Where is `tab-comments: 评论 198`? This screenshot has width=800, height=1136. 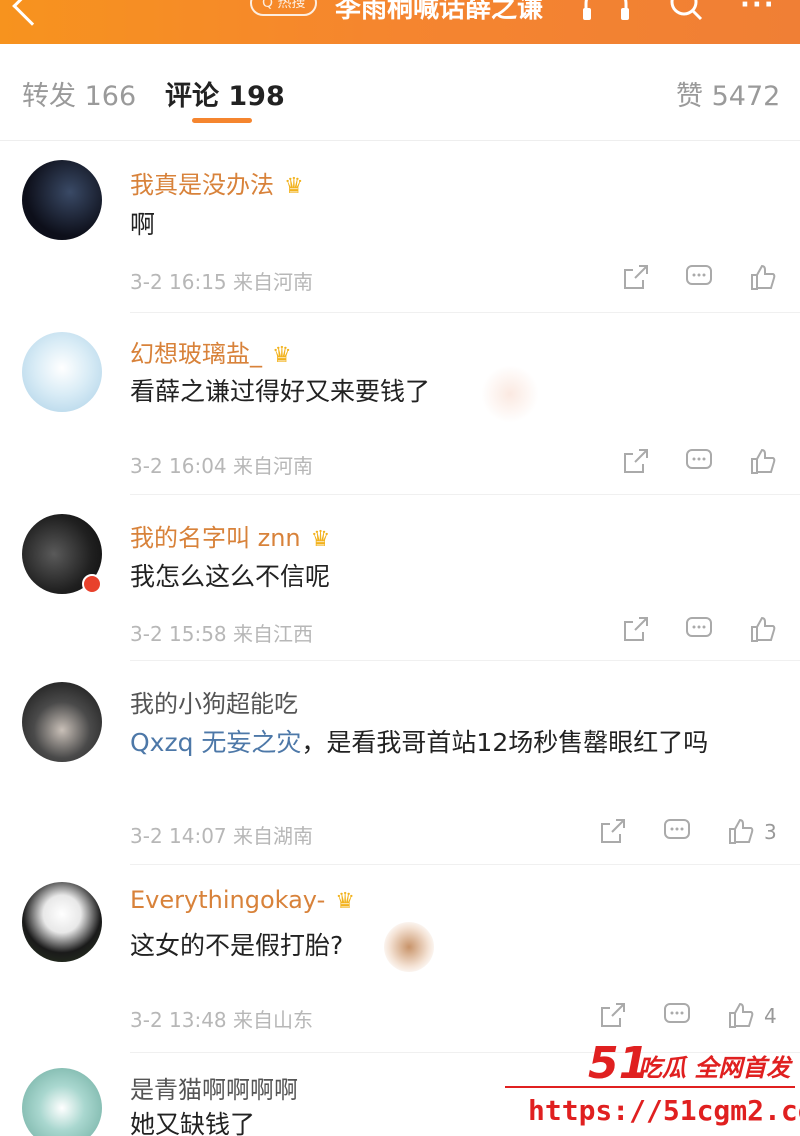 tab-comments: 评论 198 is located at coordinates (225, 93).